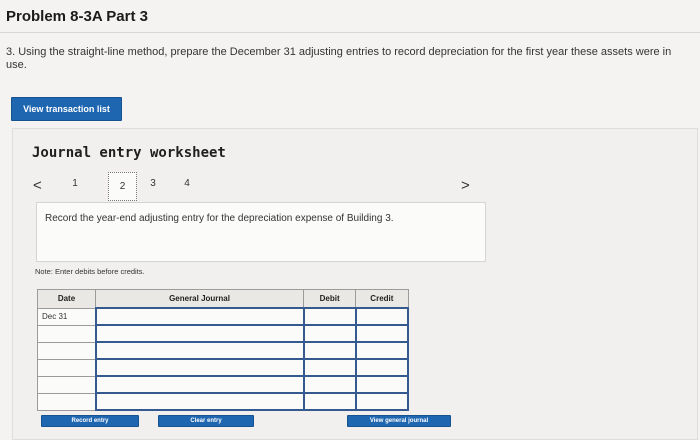 The width and height of the screenshot is (700, 440). I want to click on prev-arrow-icon: <, so click(37, 185).